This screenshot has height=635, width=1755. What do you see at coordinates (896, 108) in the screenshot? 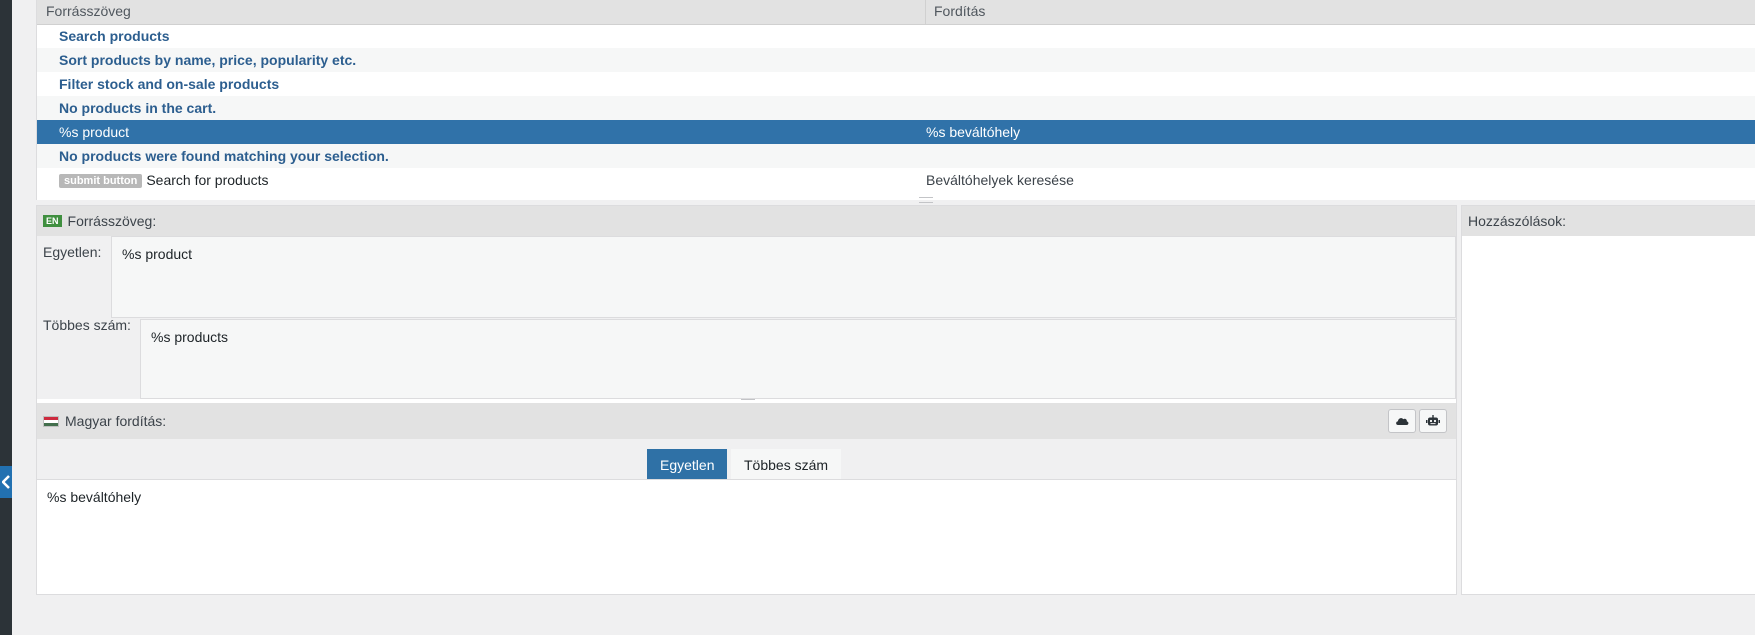
I see `list-row-untranslated: No products in the cart.` at bounding box center [896, 108].